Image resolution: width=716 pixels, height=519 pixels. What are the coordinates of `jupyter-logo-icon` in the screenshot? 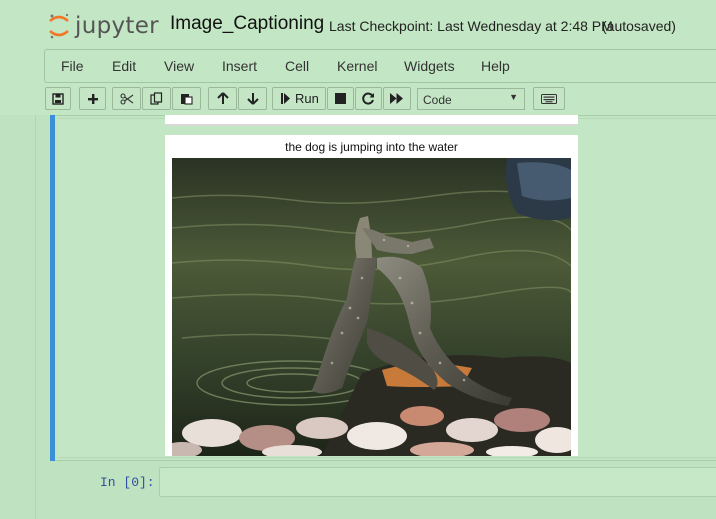 It's located at (59, 26).